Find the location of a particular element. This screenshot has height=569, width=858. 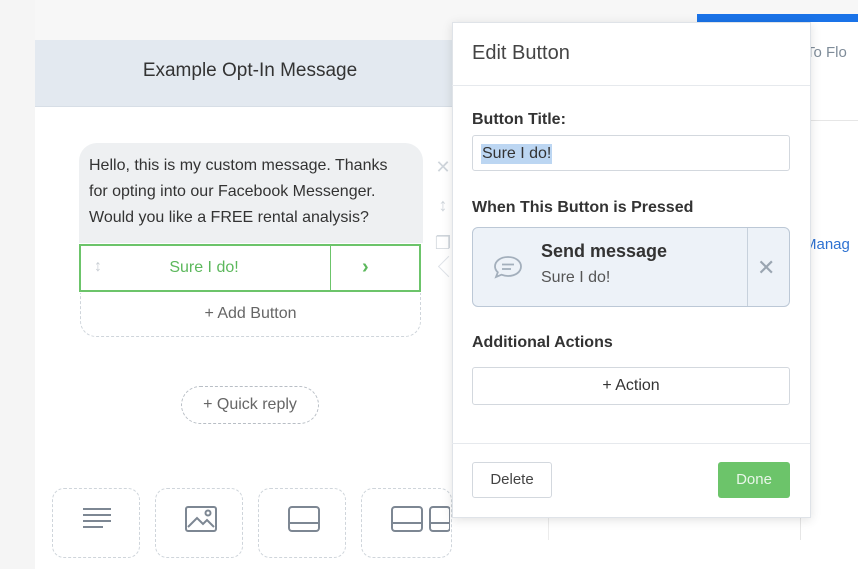

panel-footer-divider is located at coordinates (631, 443).